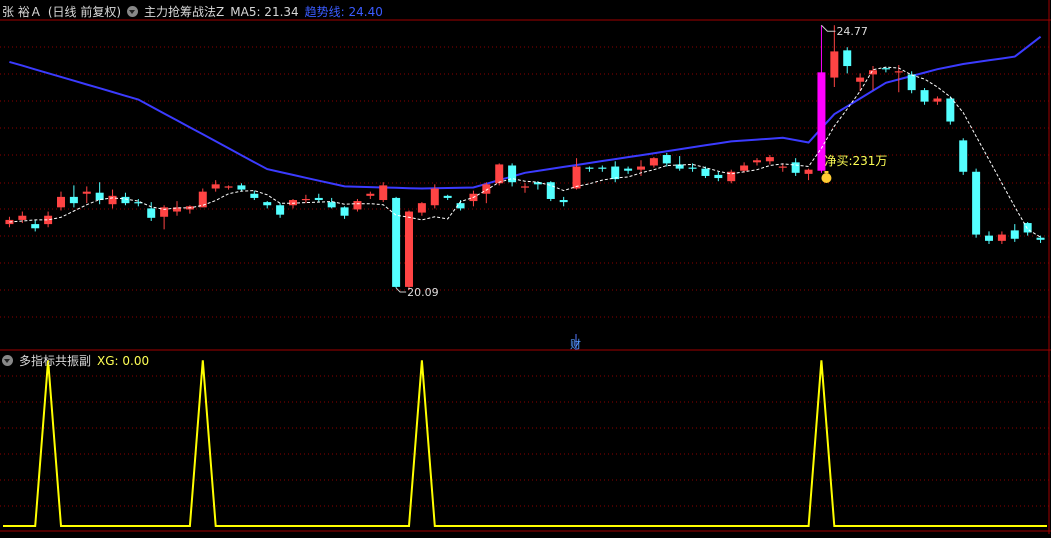  I want to click on high-price-label: 24.77, so click(852, 31).